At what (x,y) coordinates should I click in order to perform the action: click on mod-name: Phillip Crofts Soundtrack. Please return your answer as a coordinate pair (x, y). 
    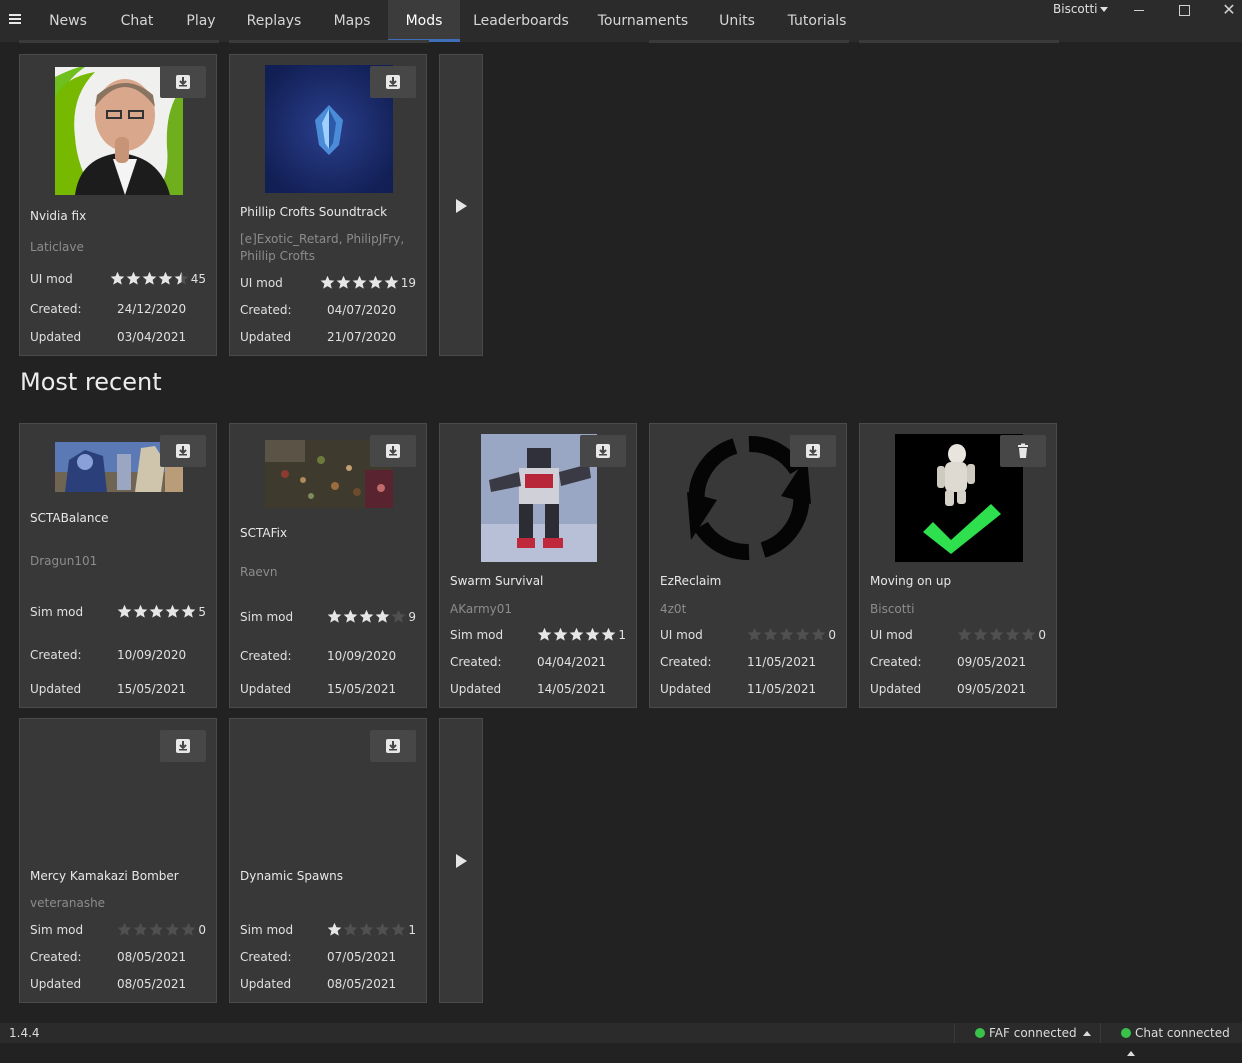
    Looking at the image, I should click on (313, 212).